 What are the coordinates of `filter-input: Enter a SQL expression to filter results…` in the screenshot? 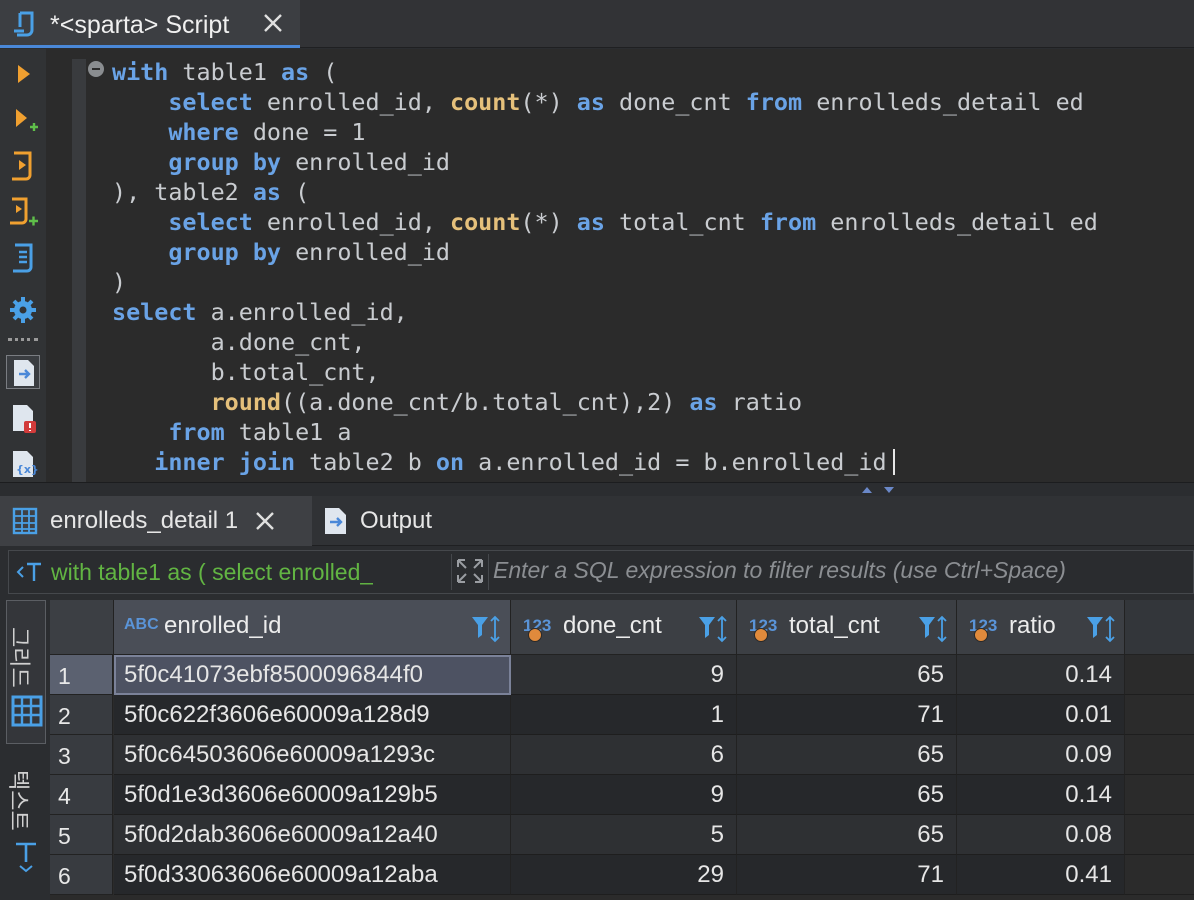 It's located at (779, 570).